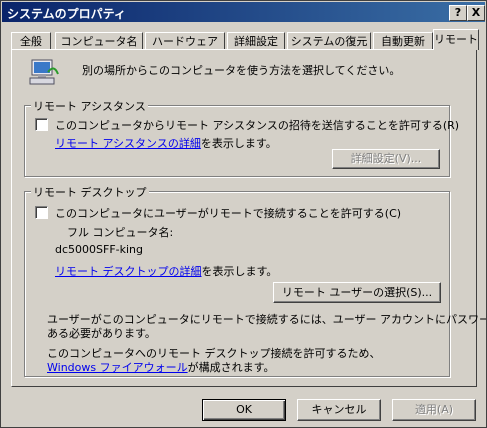 This screenshot has width=487, height=428. I want to click on remote-desktop-group-label: リモート デスクトップ, so click(90, 192).